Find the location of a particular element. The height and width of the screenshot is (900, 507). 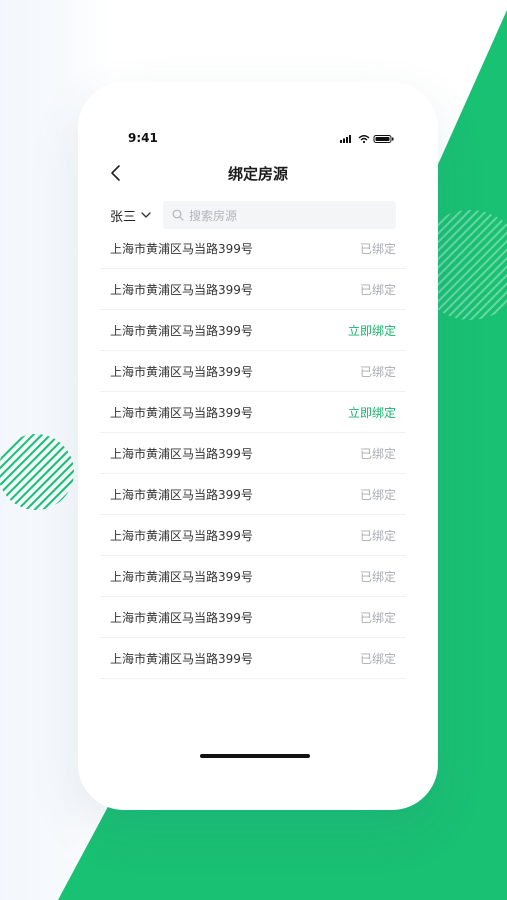

navigation-bar: 绑定房源 is located at coordinates (258, 173).